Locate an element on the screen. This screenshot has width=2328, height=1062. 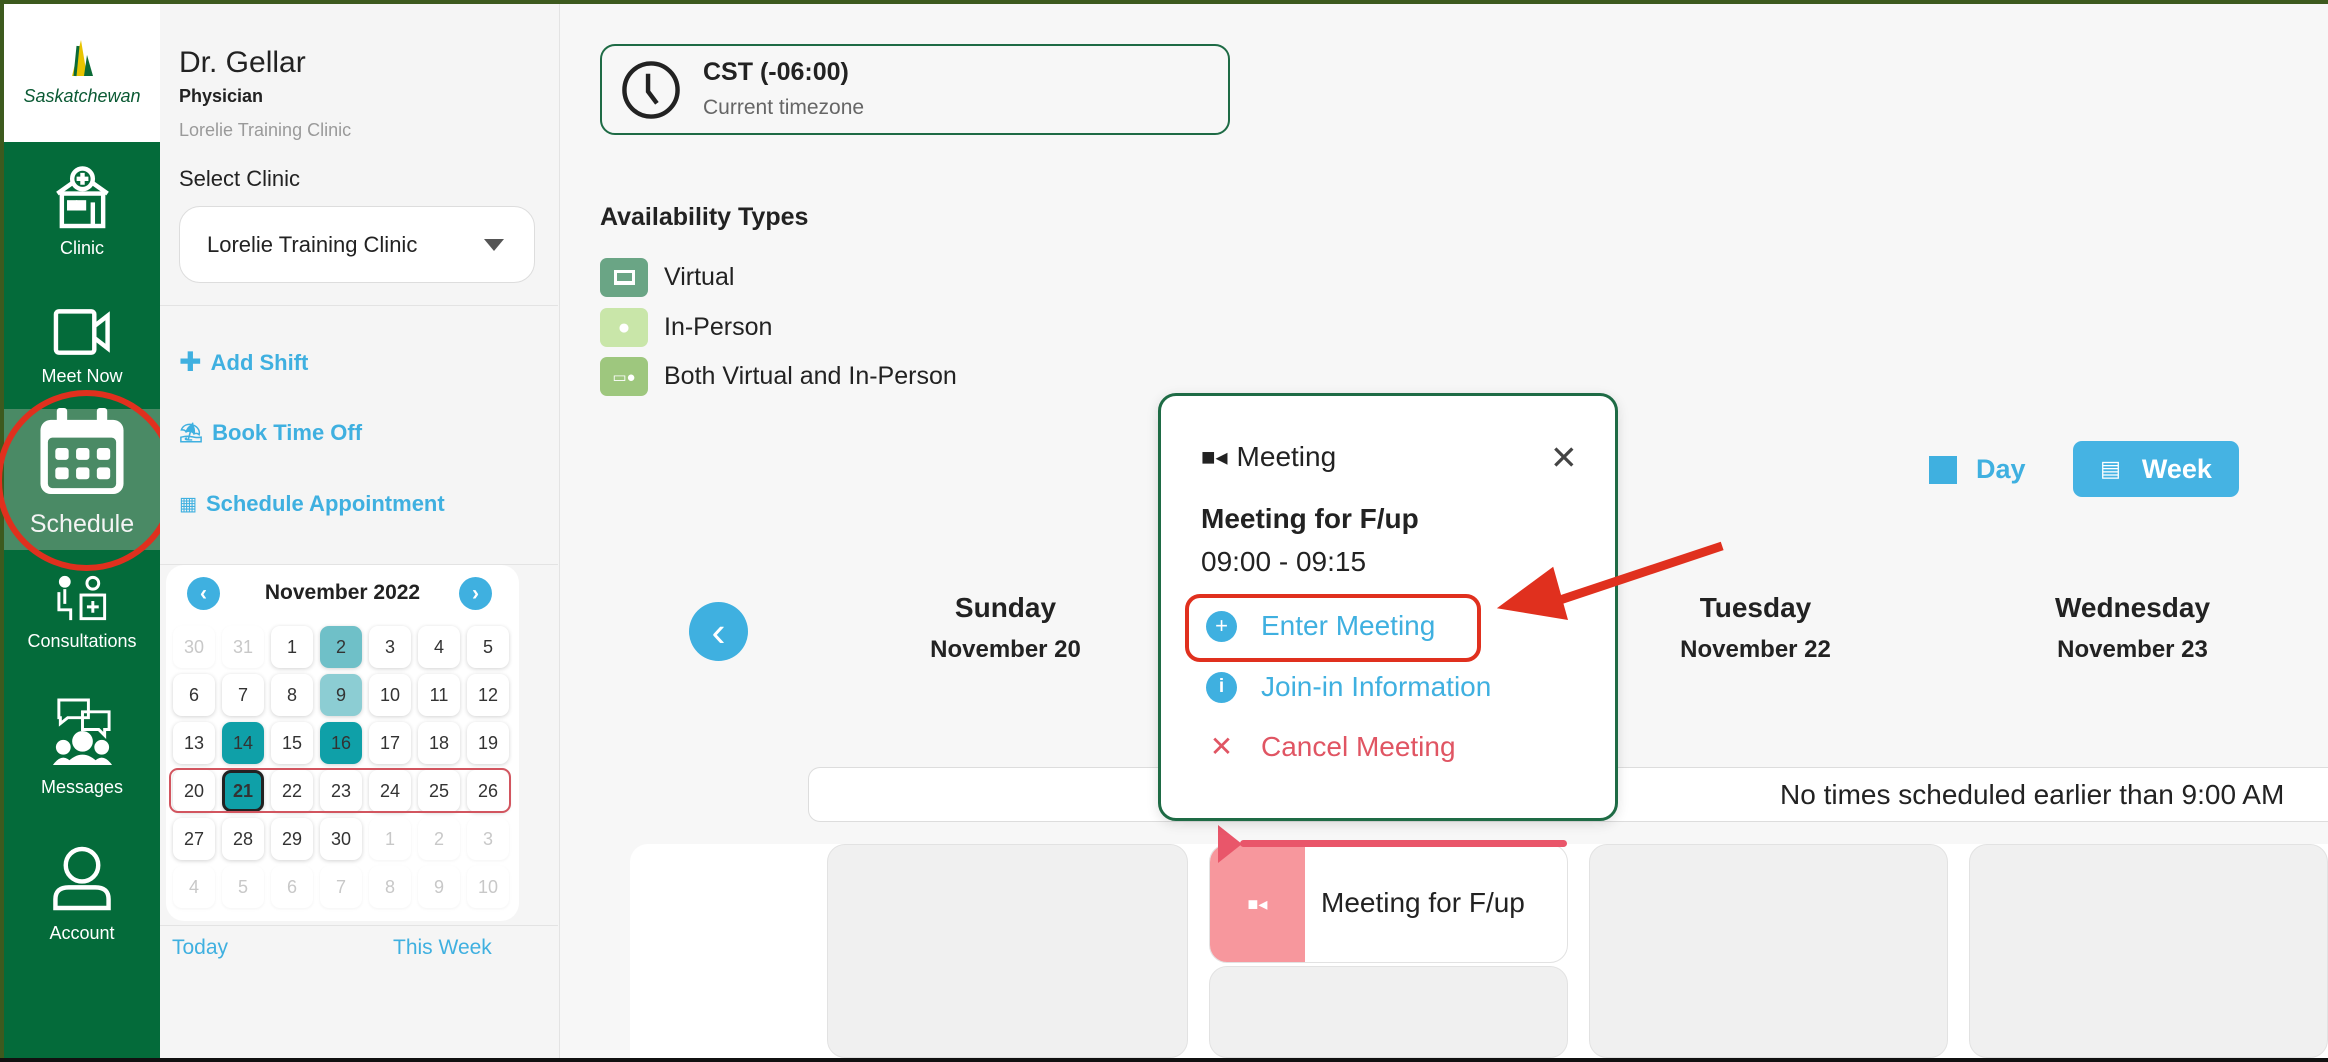
doctor-role: Physician is located at coordinates (221, 96).